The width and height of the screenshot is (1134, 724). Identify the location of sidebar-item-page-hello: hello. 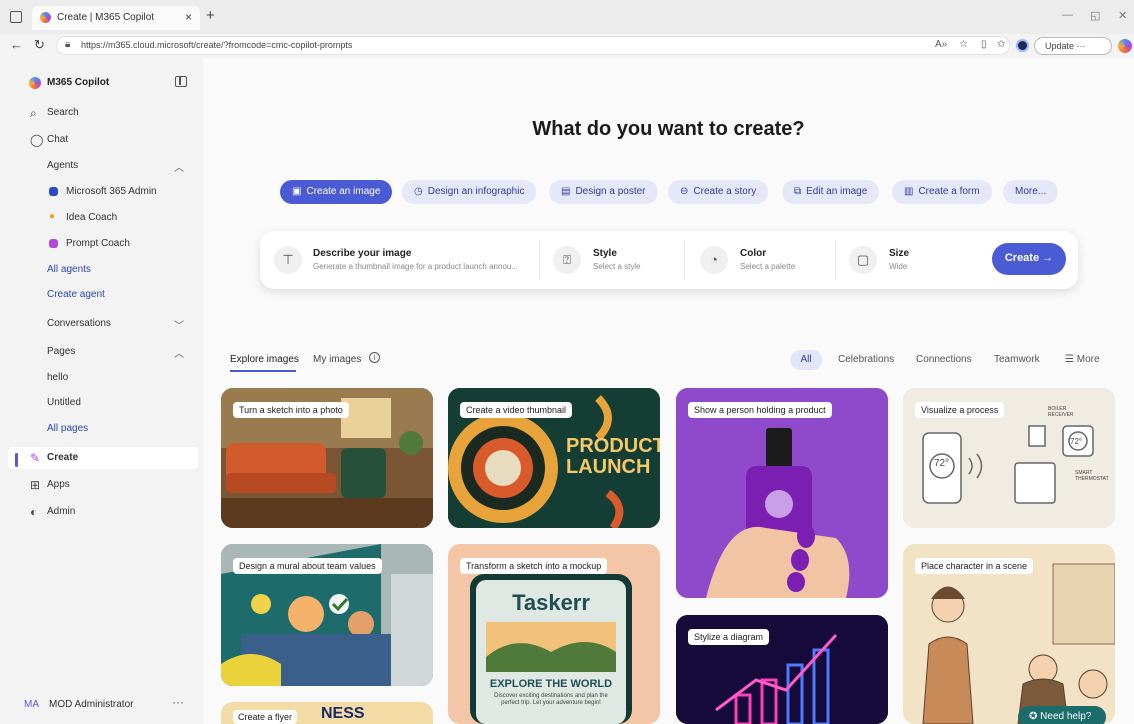
(101, 378).